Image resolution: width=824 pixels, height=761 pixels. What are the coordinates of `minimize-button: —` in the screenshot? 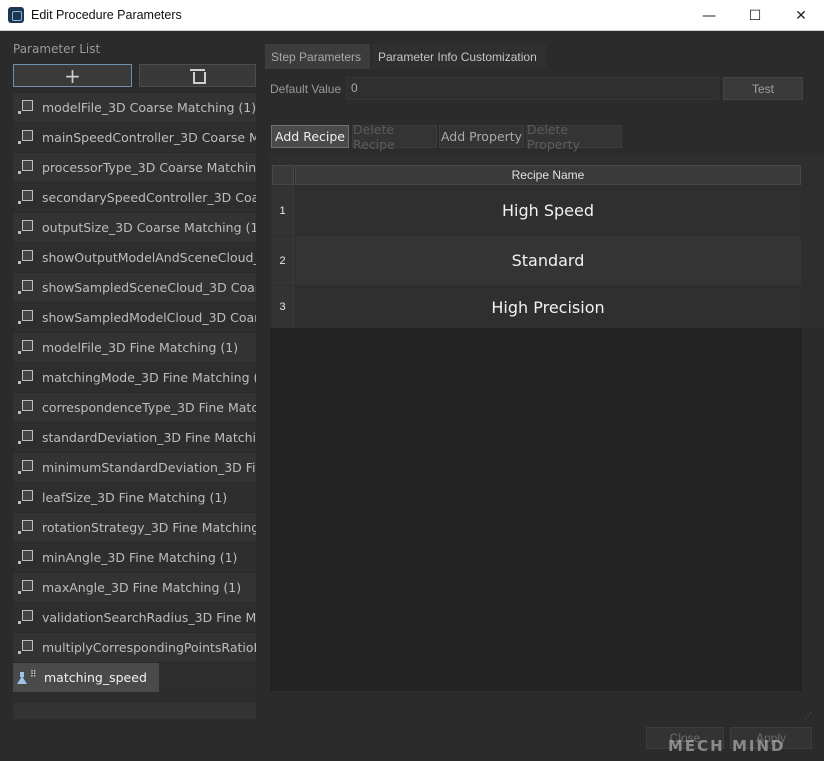 It's located at (709, 15).